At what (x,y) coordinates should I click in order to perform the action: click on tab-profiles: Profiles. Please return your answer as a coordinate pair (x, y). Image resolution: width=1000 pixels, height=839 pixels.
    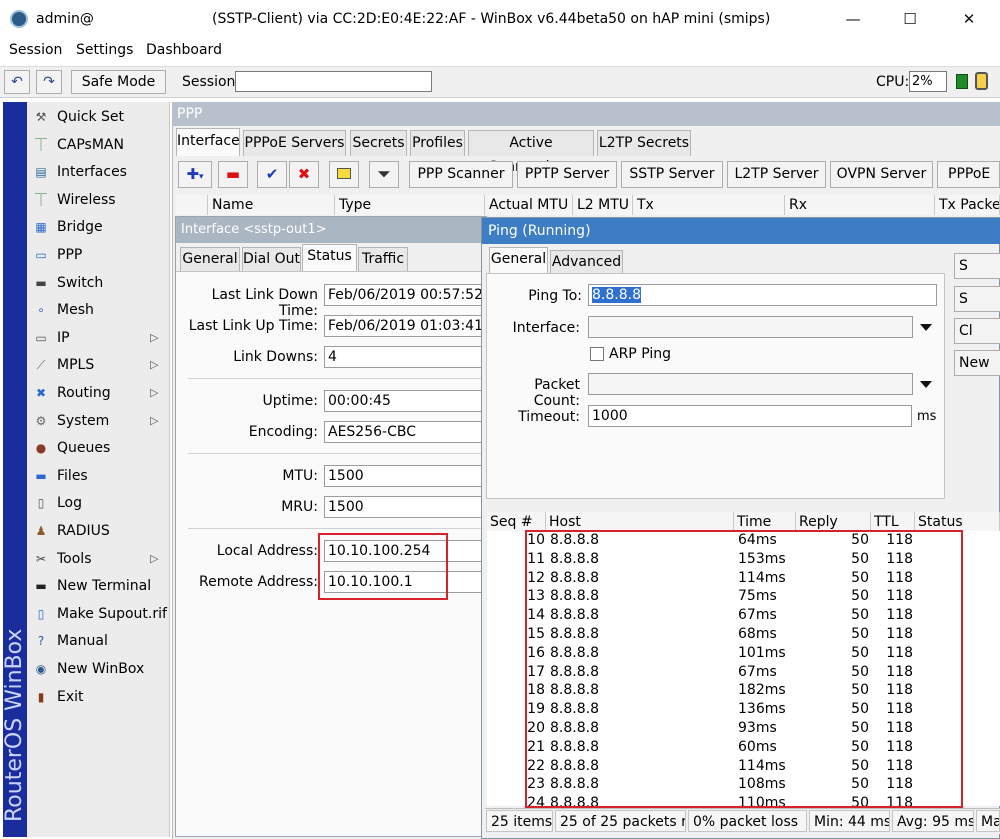
    Looking at the image, I should click on (437, 143).